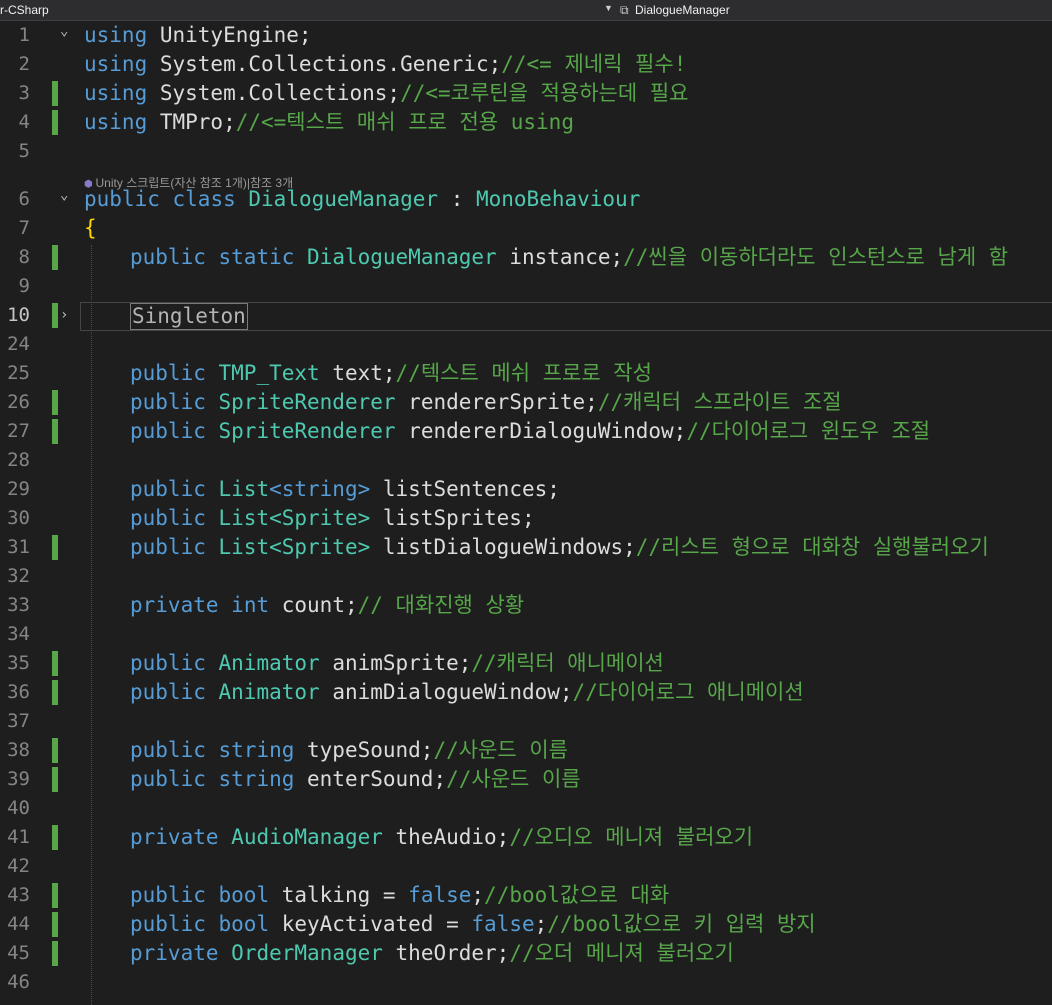 The width and height of the screenshot is (1052, 1005). I want to click on type-name: OrderManager, so click(307, 953).